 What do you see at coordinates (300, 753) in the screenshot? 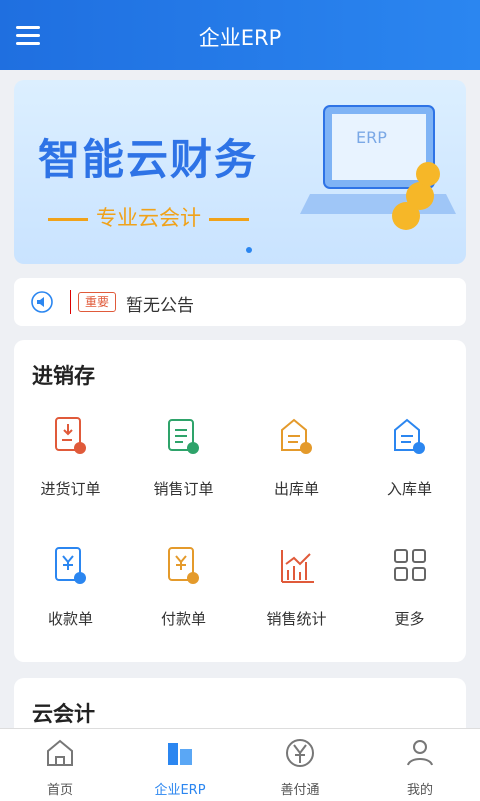
I see `yen-icon` at bounding box center [300, 753].